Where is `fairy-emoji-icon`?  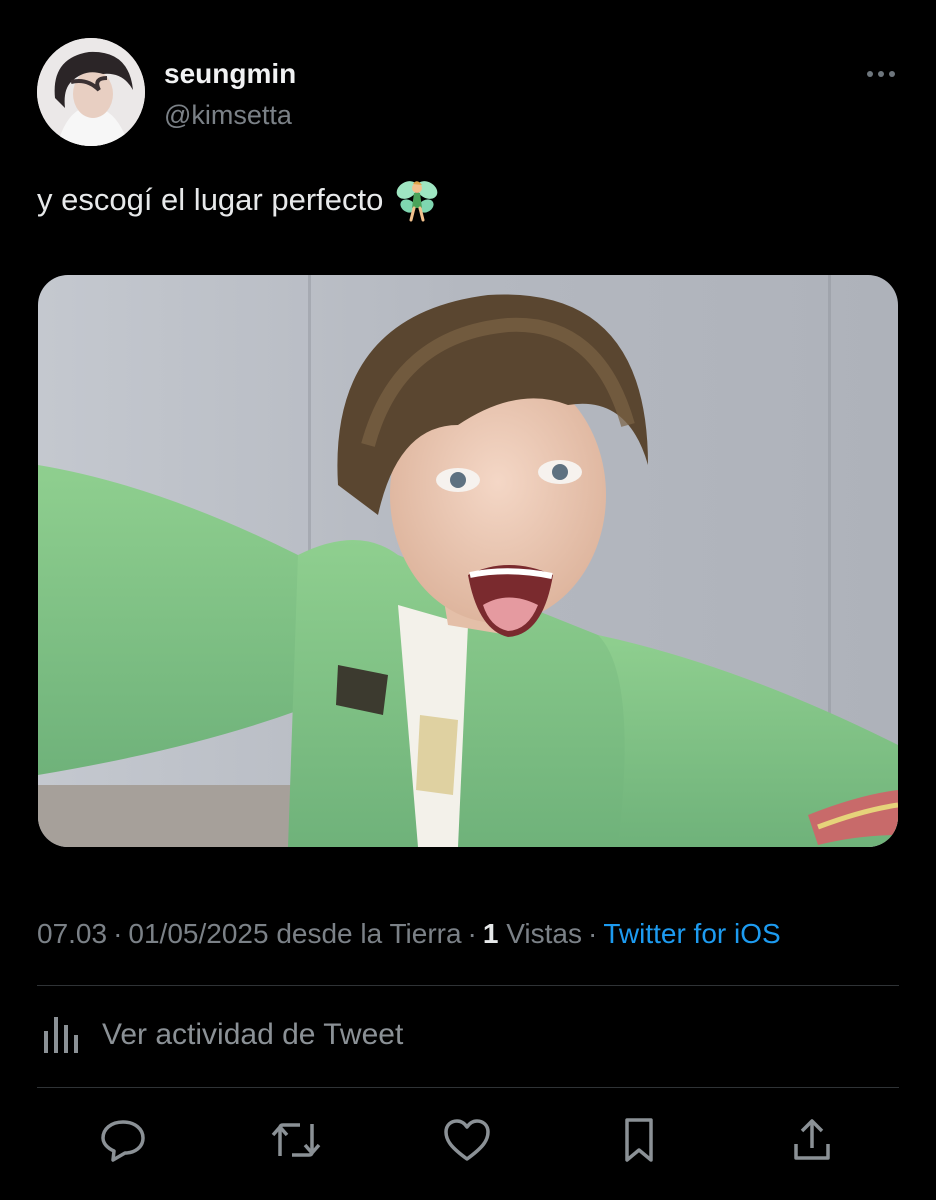 fairy-emoji-icon is located at coordinates (417, 200).